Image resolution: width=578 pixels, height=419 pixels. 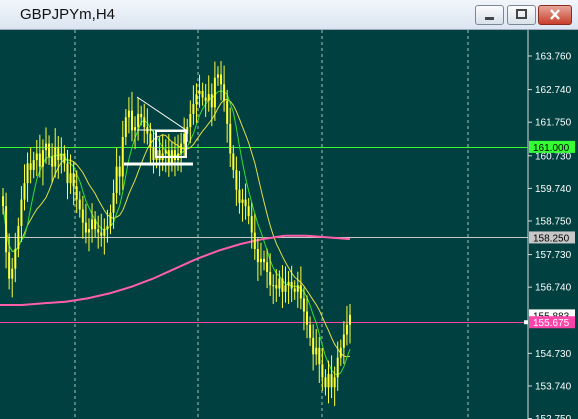 I want to click on price-axis-label: 162.740, so click(x=553, y=90).